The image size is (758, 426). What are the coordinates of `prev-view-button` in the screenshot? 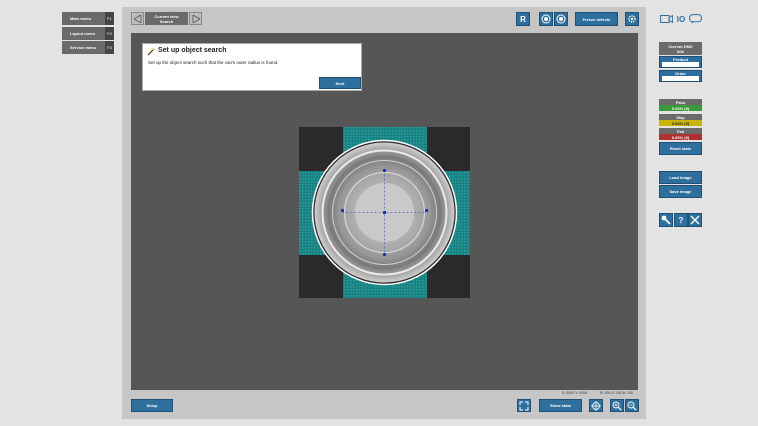 It's located at (137, 18).